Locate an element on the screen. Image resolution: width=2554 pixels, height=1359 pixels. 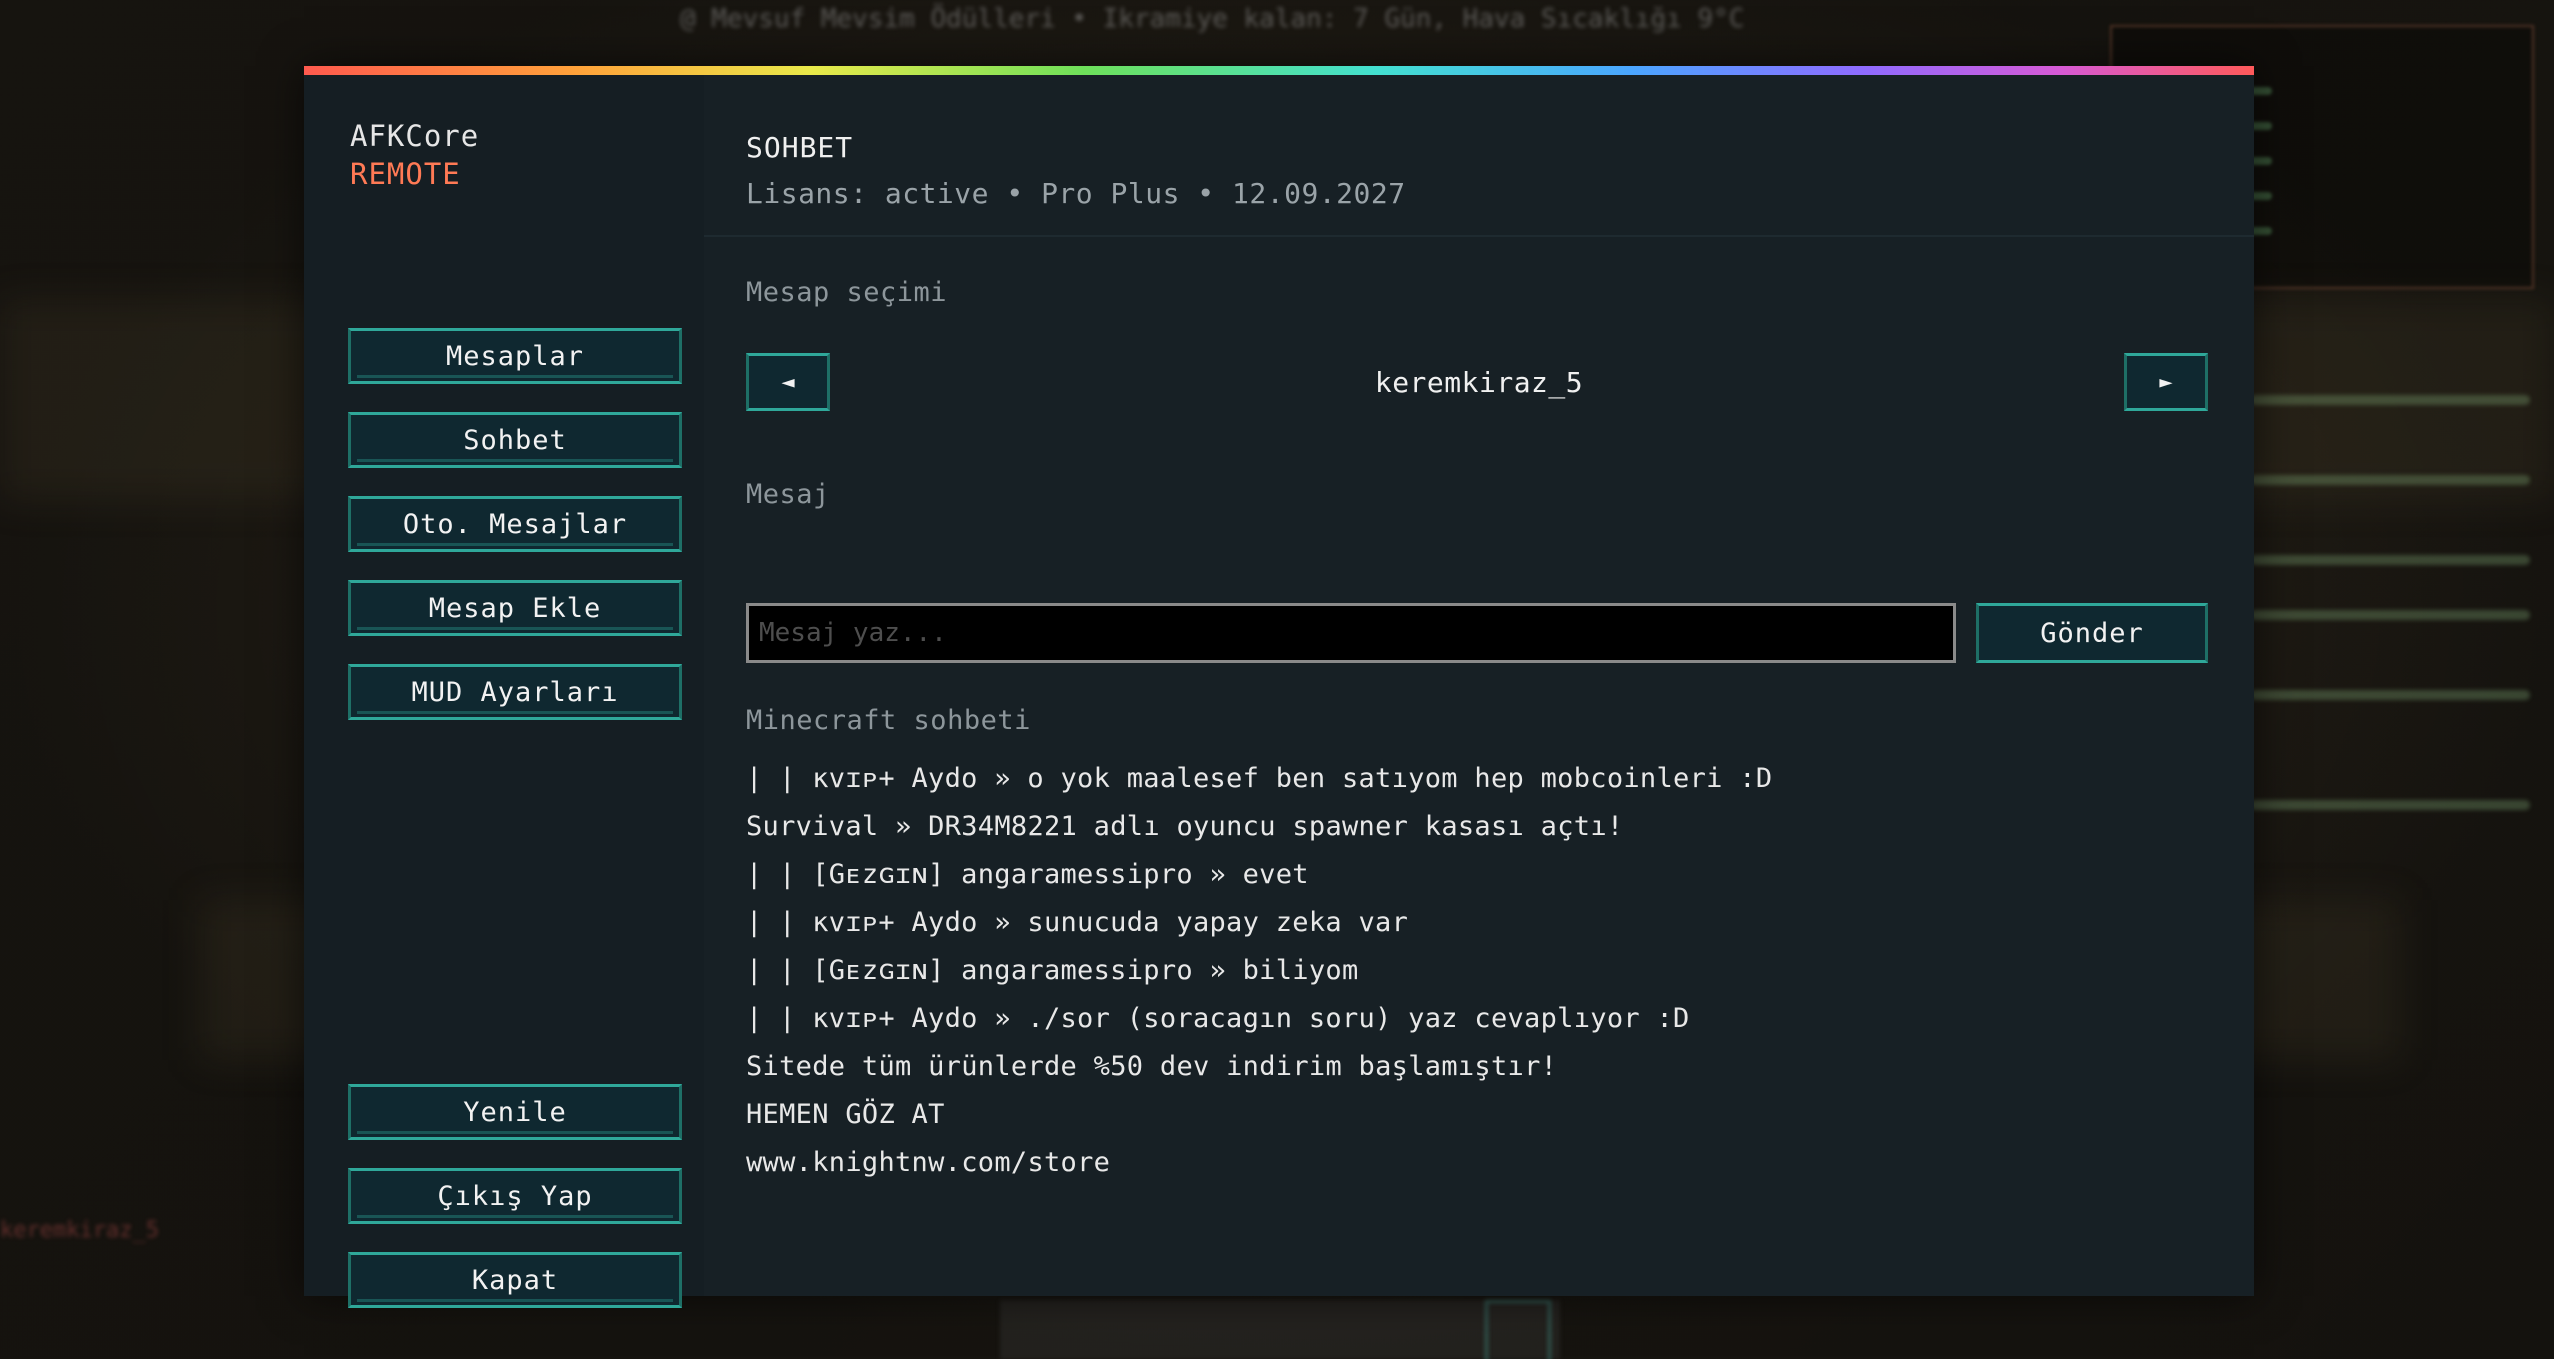
background-hotbar-slot is located at coordinates (1518, 1329).